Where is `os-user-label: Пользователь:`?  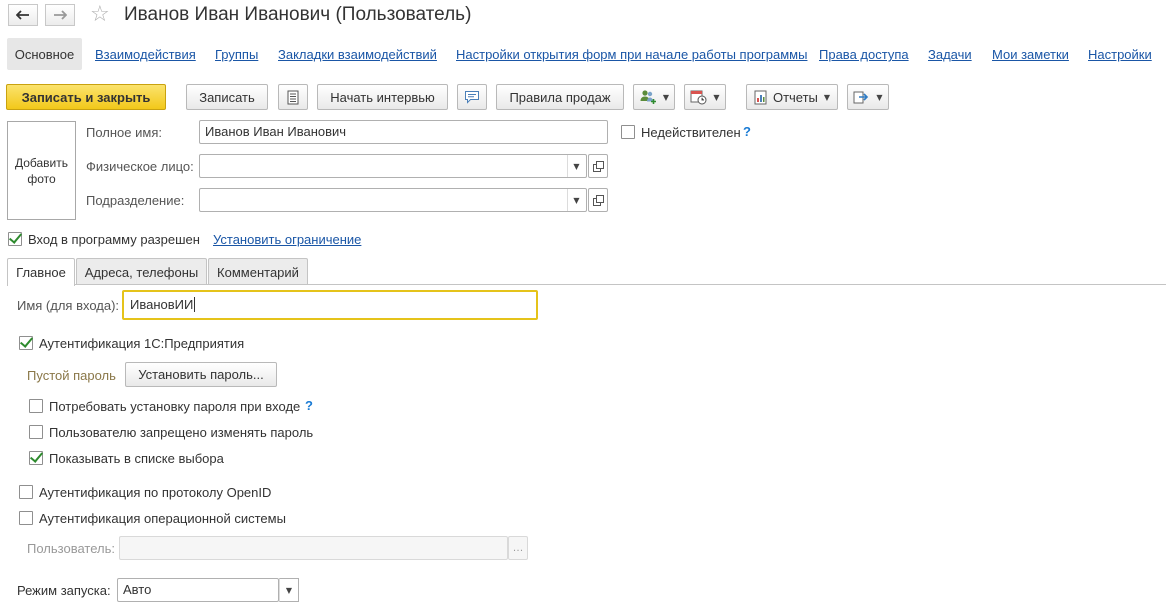 os-user-label: Пользователь: is located at coordinates (71, 548).